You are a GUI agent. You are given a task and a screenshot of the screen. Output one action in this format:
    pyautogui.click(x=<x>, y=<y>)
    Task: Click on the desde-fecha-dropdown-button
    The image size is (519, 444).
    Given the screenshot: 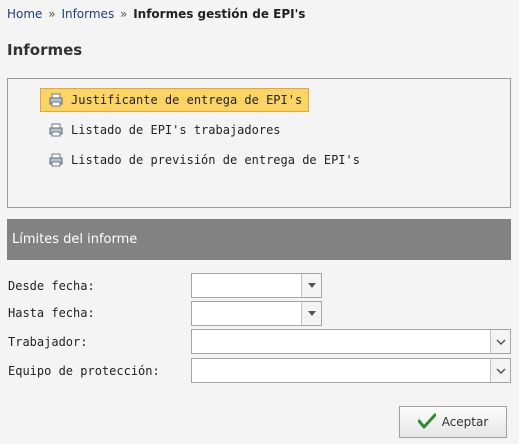 What is the action you would take?
    pyautogui.click(x=311, y=285)
    